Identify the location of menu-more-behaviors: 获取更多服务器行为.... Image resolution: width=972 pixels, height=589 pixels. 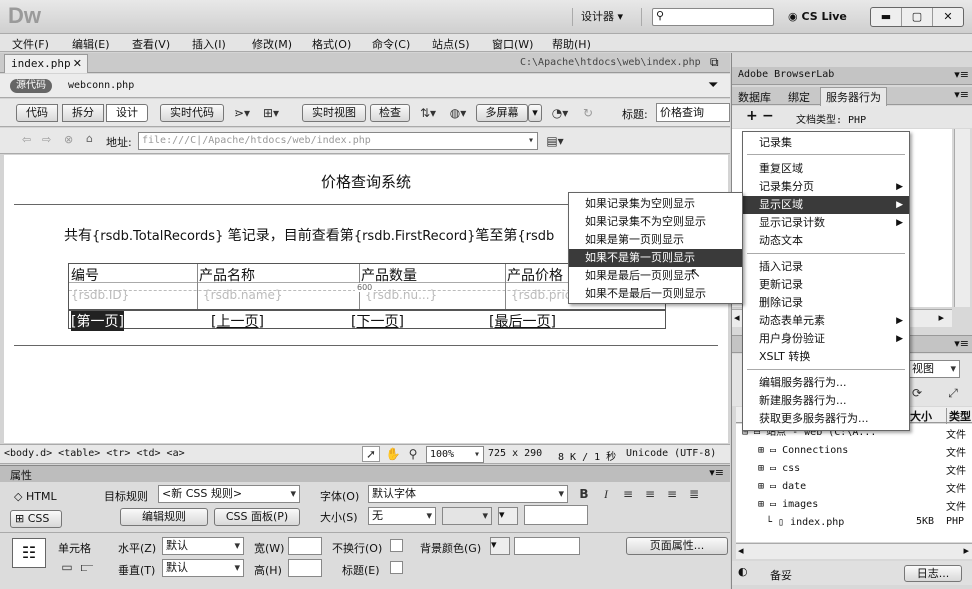
(826, 419).